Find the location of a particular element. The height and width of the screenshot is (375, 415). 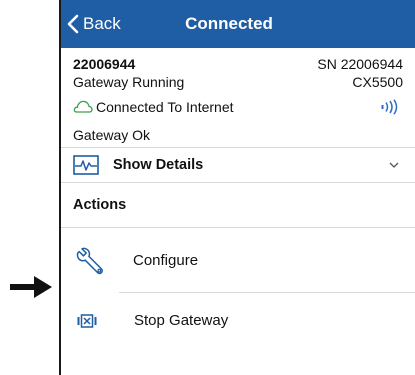

configure-label: Configure is located at coordinates (166, 260).